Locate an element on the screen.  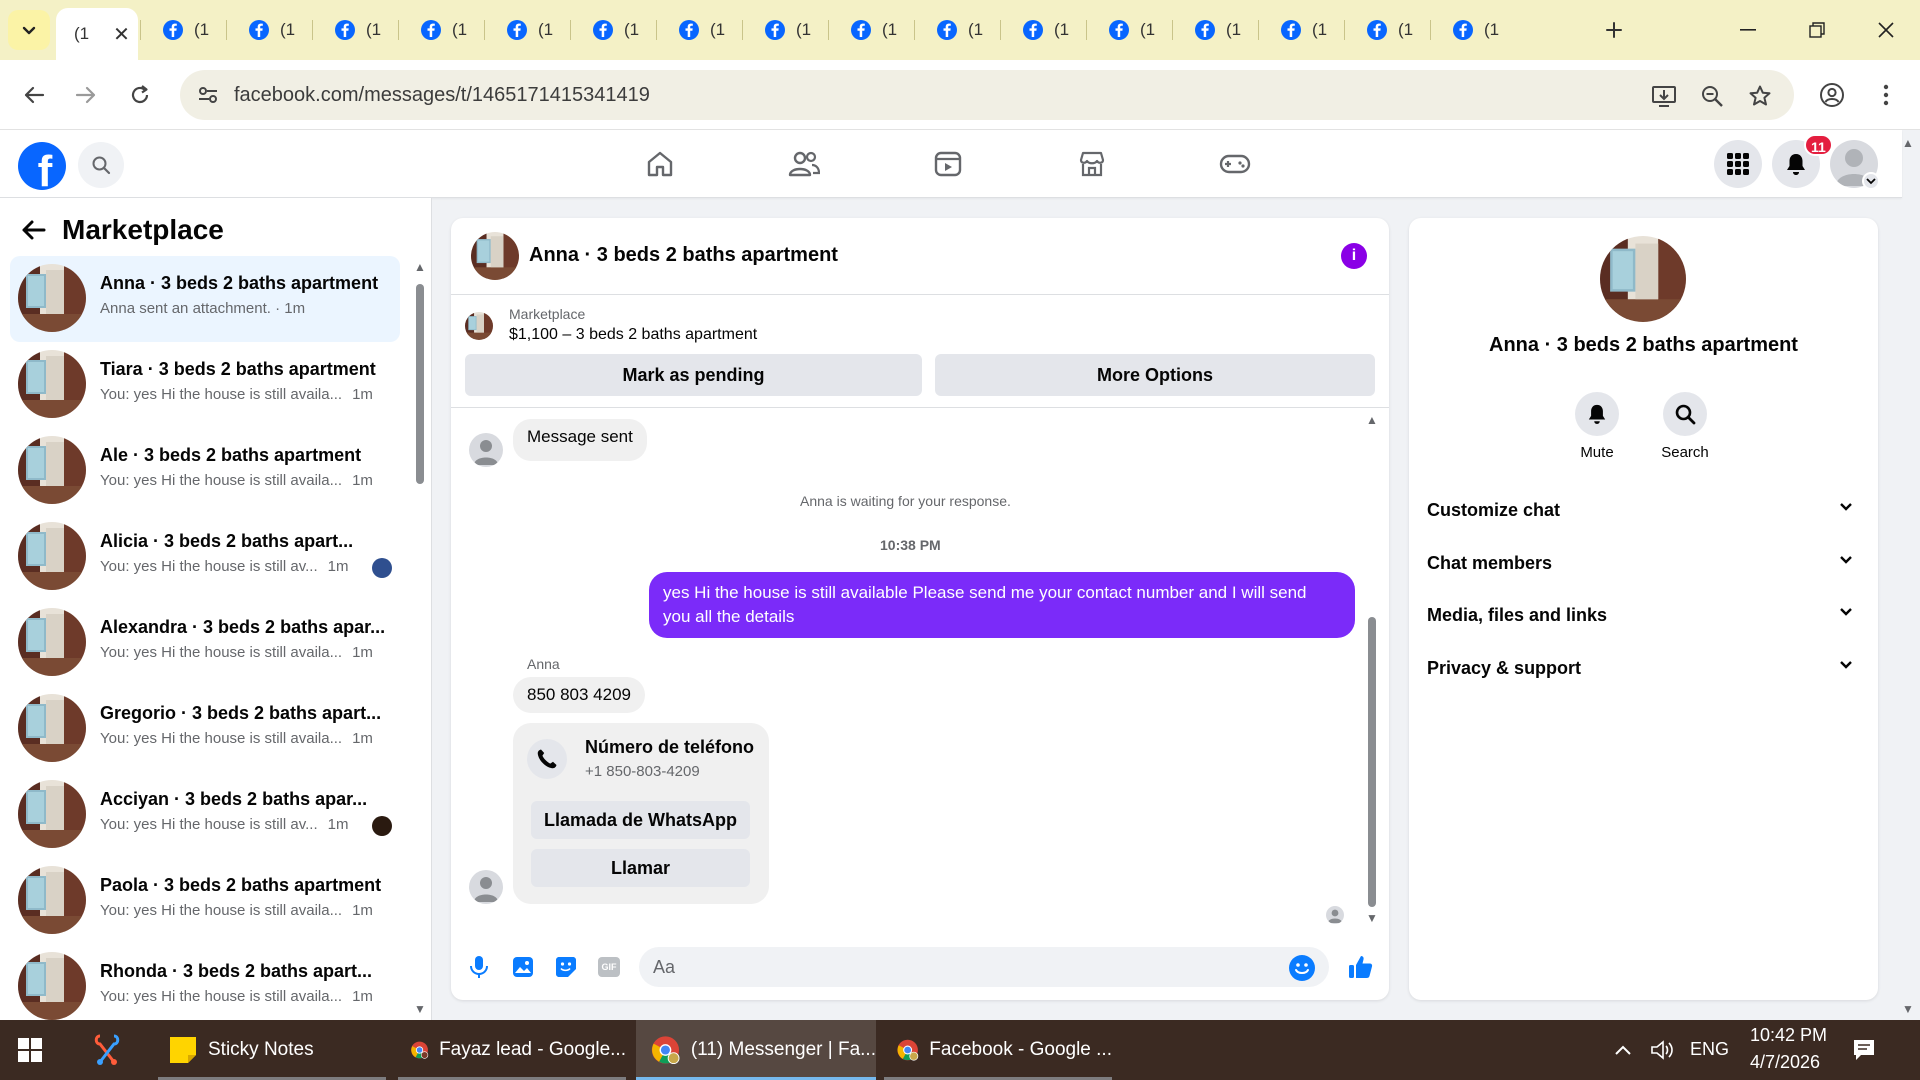
whatsapp-call-button: Llamada de WhatsApp is located at coordinates (640, 820).